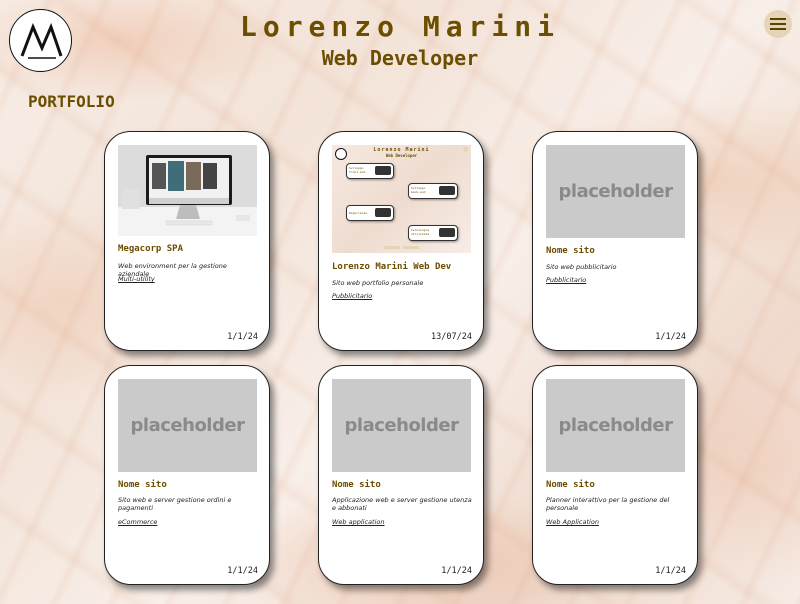  I want to click on mini-card-label: Sviluppo back-end, so click(418, 190).